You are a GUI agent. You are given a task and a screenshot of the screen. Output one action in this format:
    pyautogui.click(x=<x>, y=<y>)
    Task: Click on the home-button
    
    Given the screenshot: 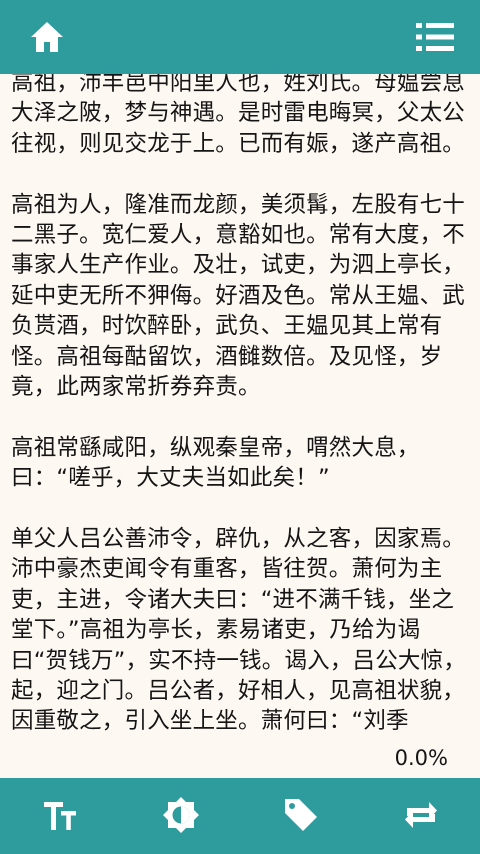 What is the action you would take?
    pyautogui.click(x=47, y=37)
    